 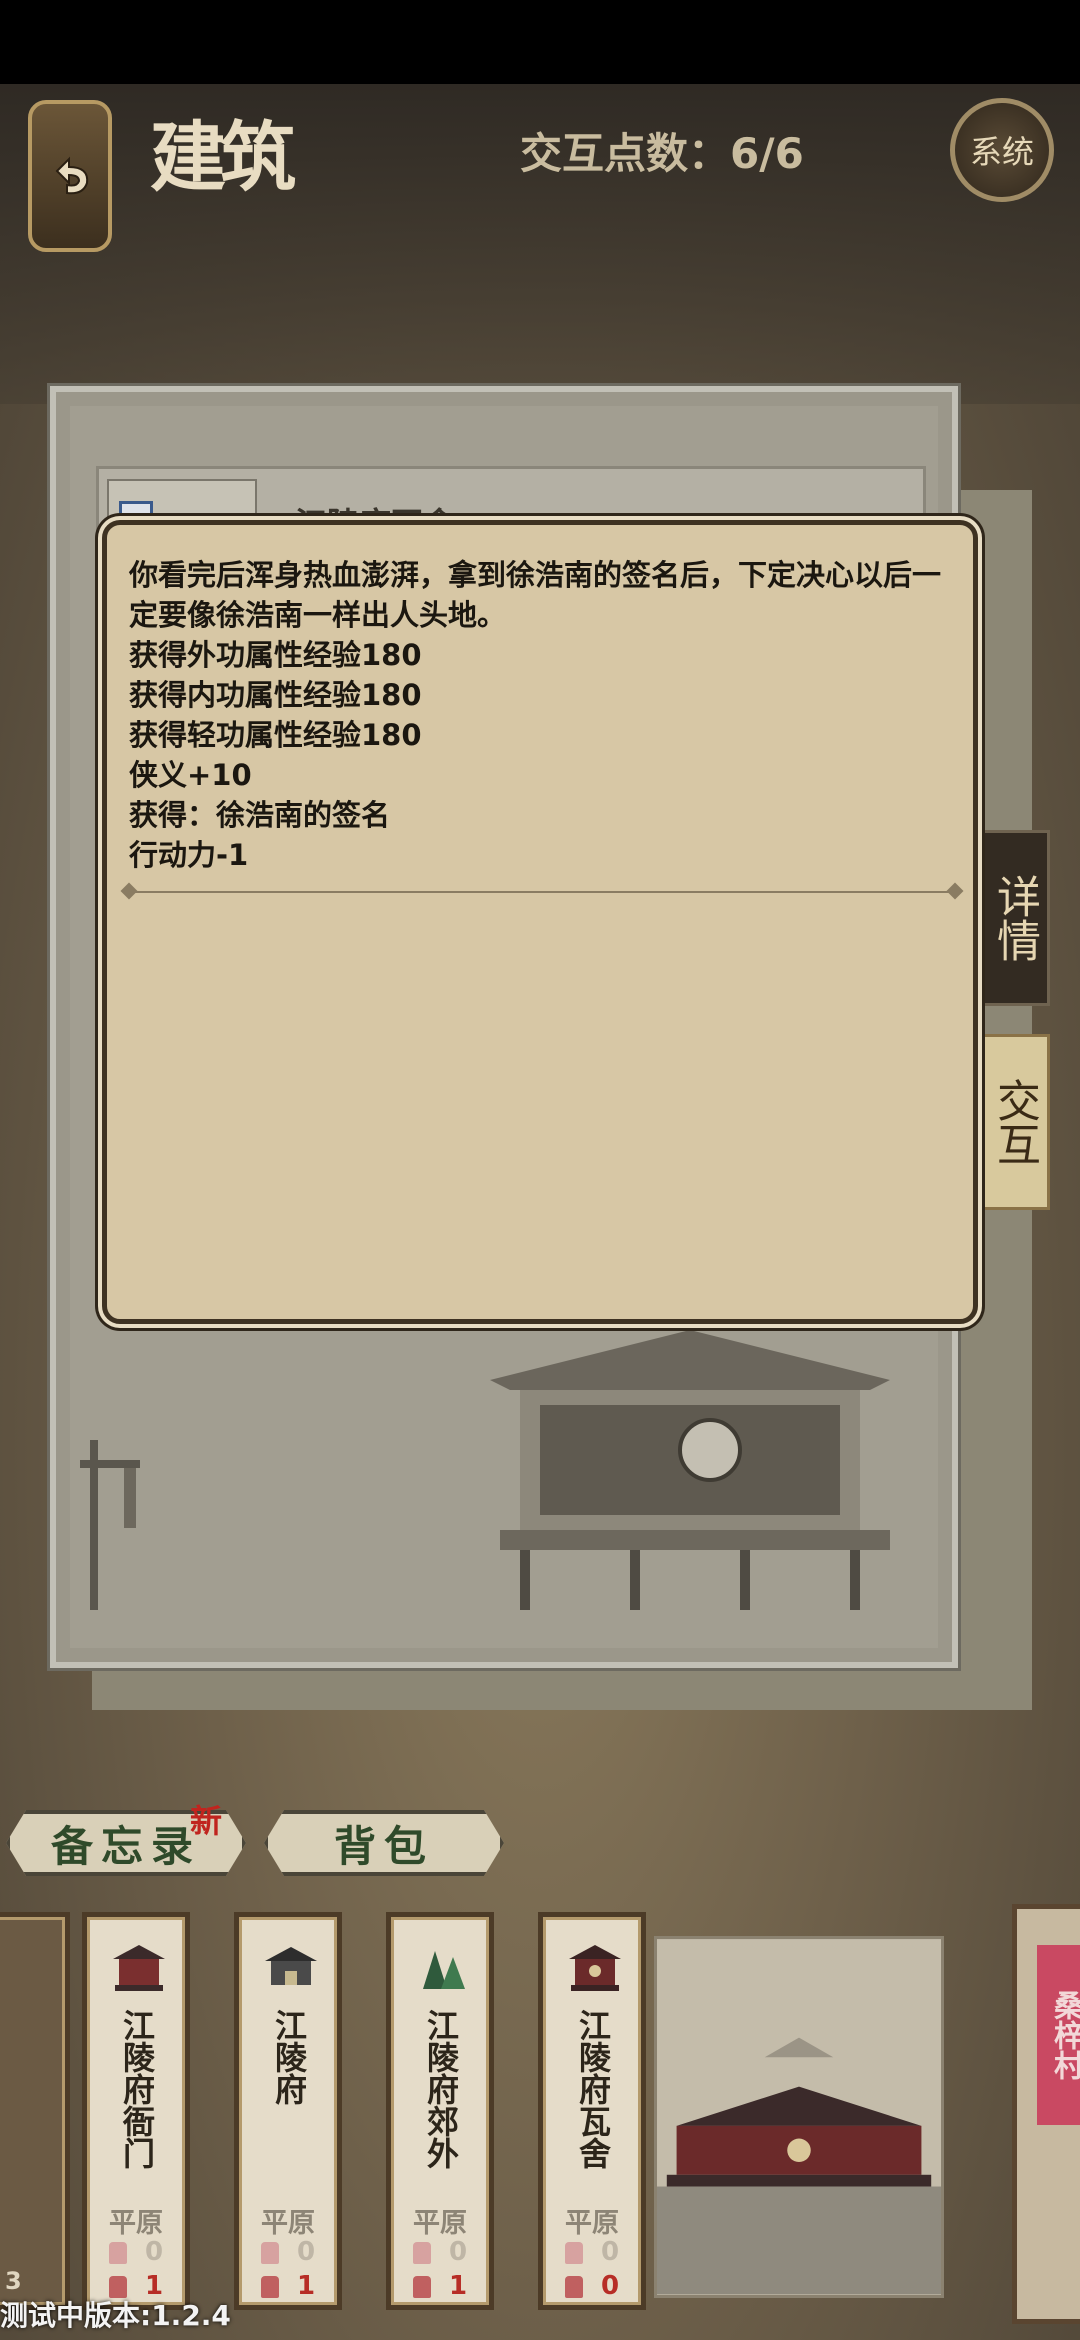 I want to click on dialog-line: 侠义+10, so click(x=190, y=775).